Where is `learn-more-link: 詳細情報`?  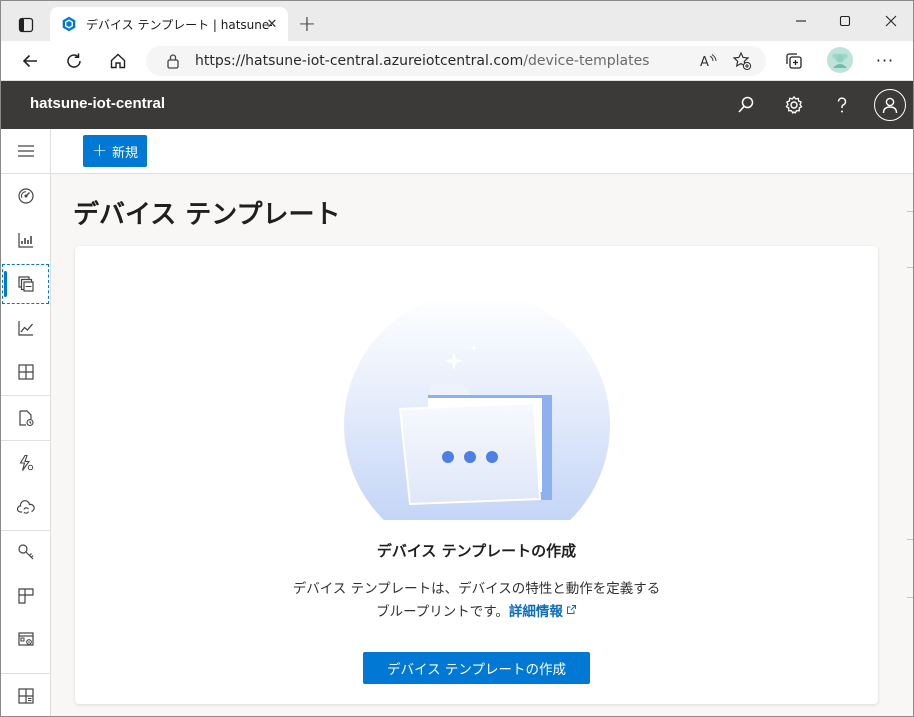 learn-more-link: 詳細情報 is located at coordinates (536, 612).